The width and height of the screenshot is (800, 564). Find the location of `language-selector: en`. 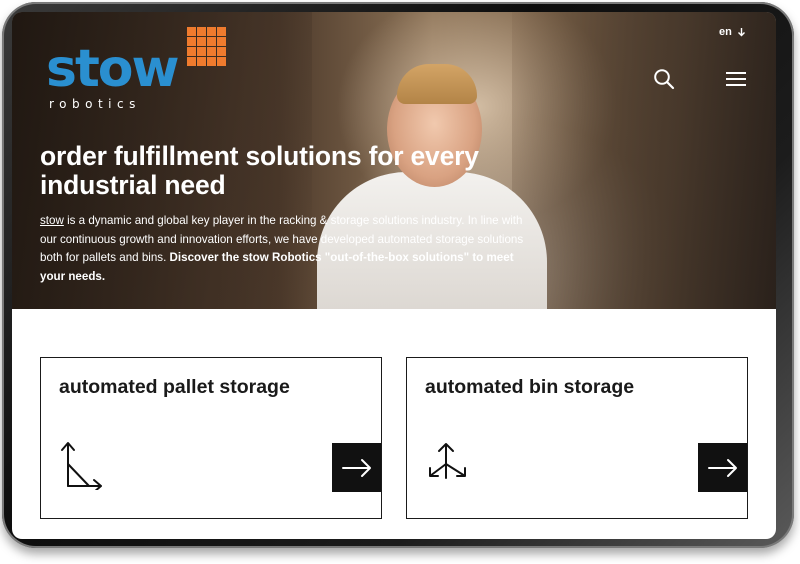

language-selector: en is located at coordinates (732, 32).